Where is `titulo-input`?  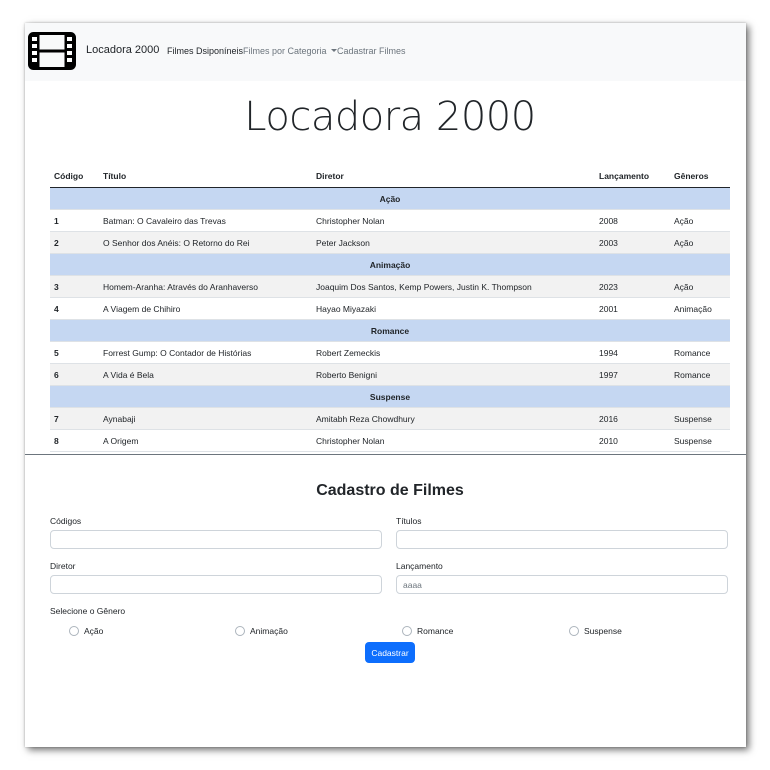 titulo-input is located at coordinates (562, 539).